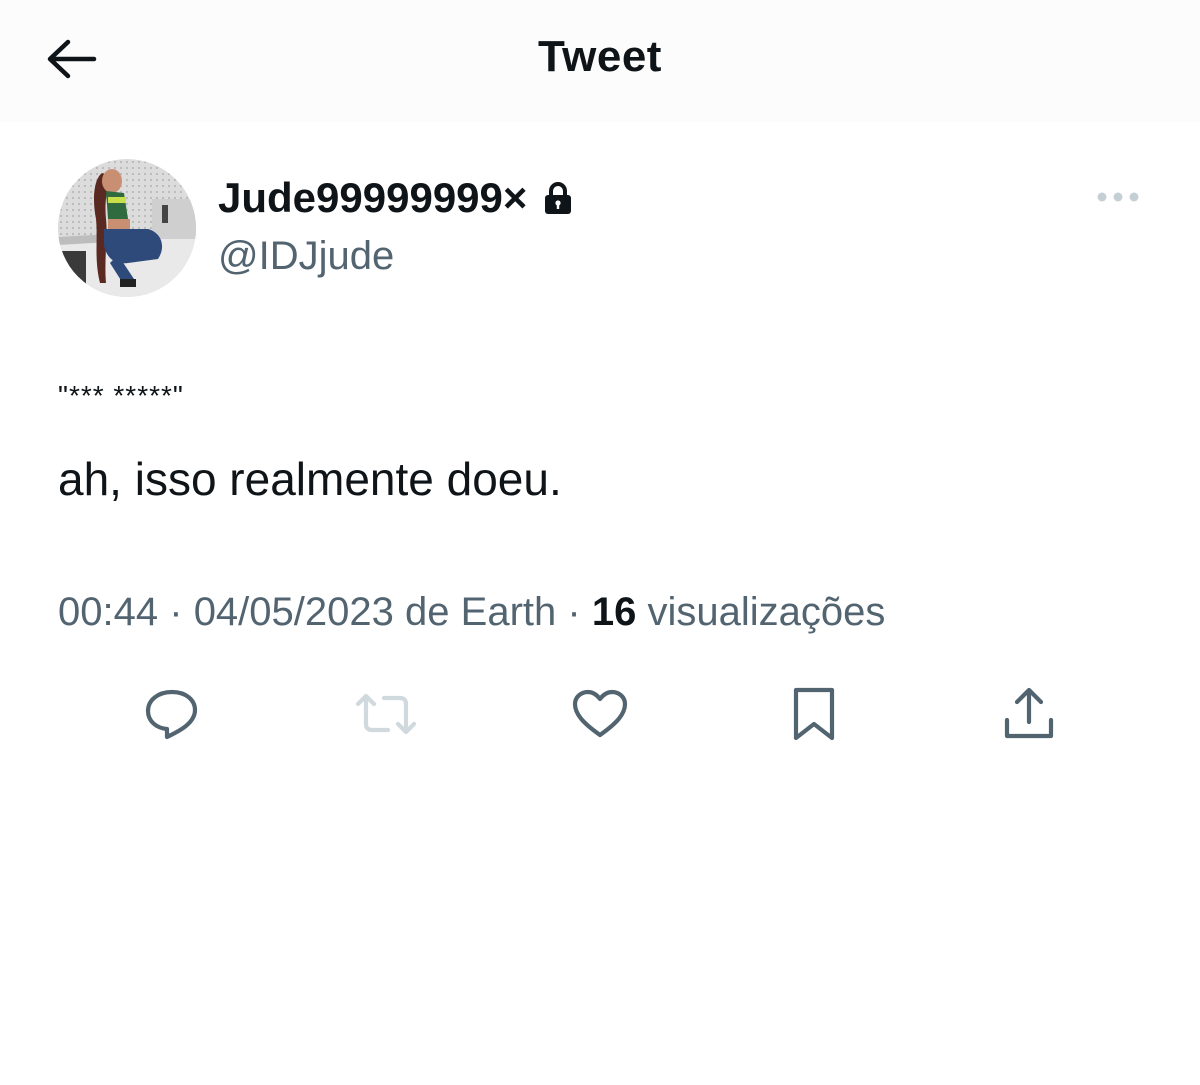 Image resolution: width=1200 pixels, height=1085 pixels. Describe the element at coordinates (306, 256) in the screenshot. I see `user-handle: @IDJjude` at that location.